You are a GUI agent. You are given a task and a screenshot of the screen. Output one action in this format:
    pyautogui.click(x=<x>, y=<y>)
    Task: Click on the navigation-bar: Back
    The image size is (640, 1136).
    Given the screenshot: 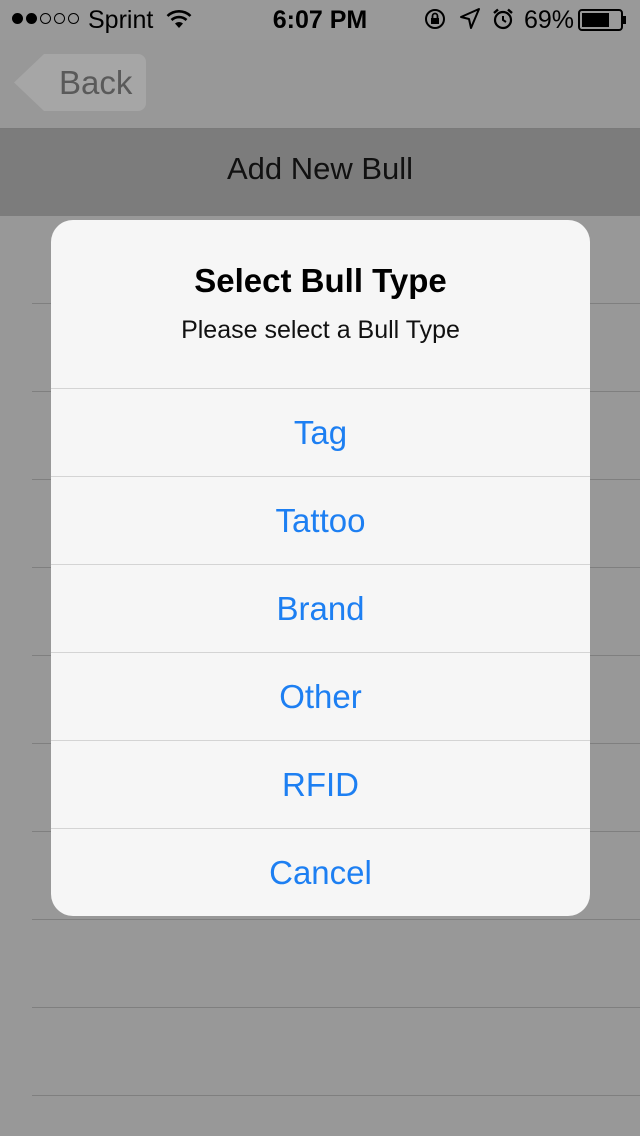 What is the action you would take?
    pyautogui.click(x=320, y=84)
    